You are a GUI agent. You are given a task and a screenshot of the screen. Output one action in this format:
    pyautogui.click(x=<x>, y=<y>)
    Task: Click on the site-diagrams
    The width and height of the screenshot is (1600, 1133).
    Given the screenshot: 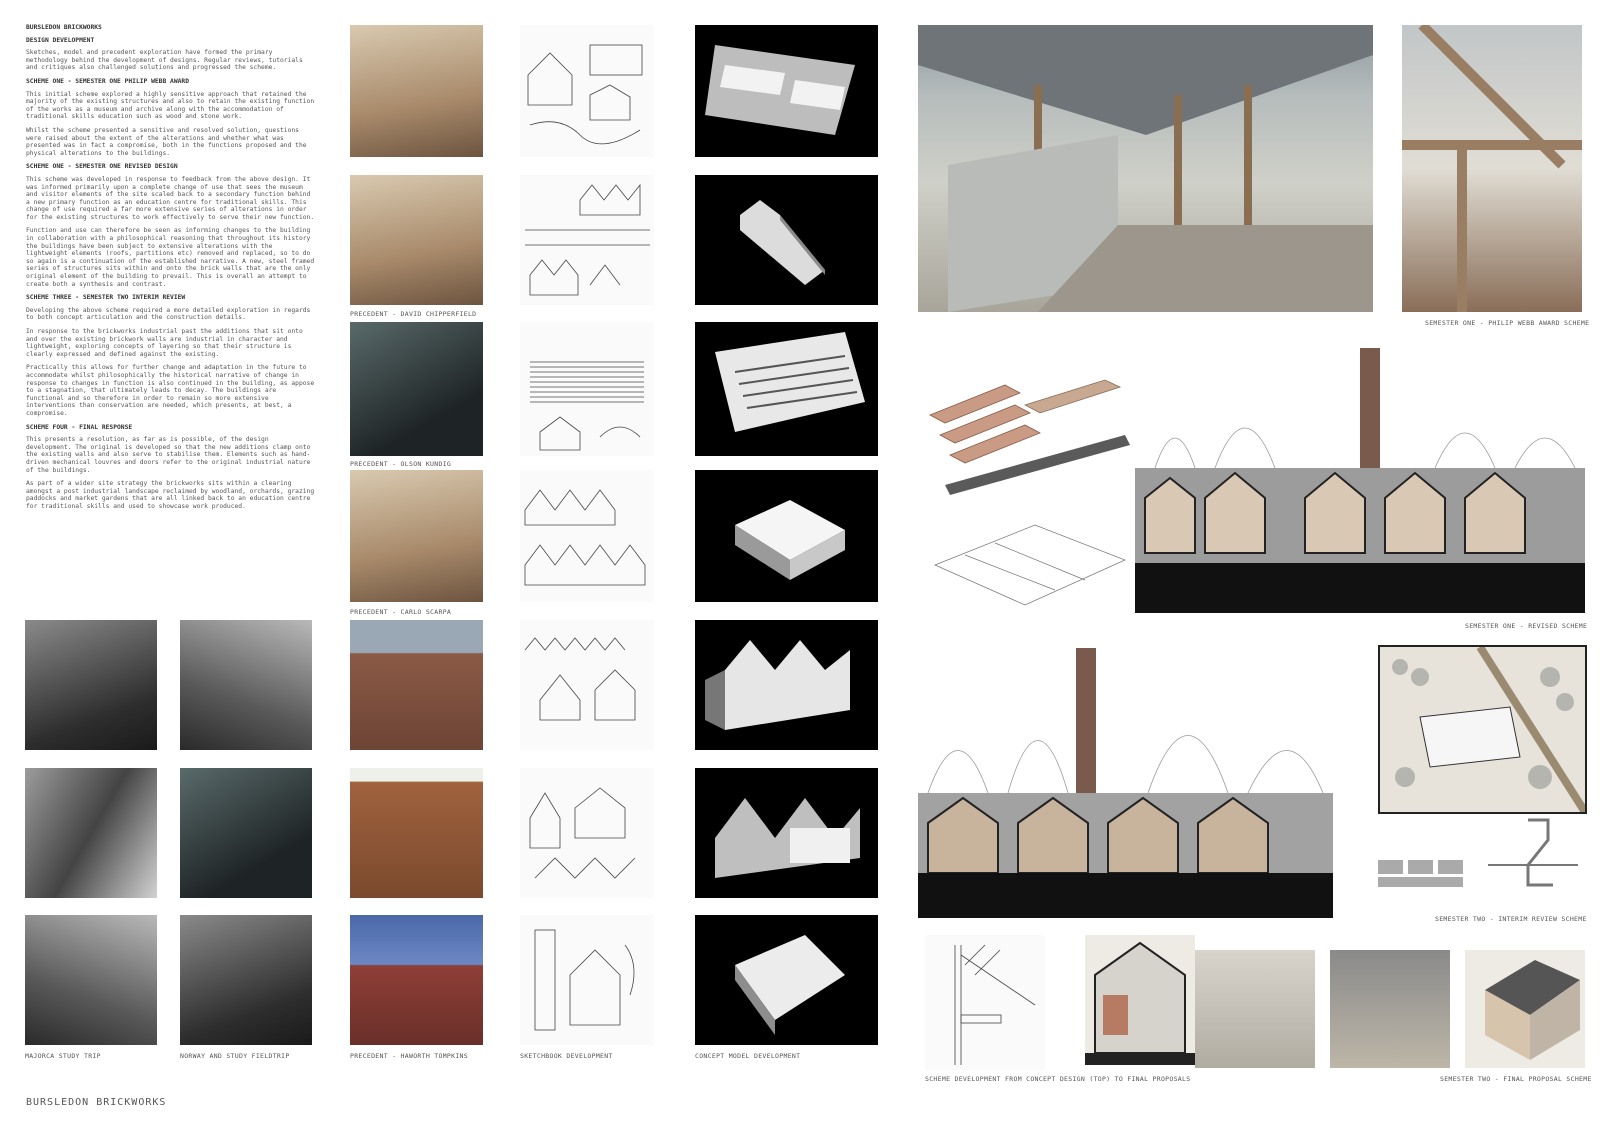 What is the action you would take?
    pyautogui.click(x=1480, y=860)
    